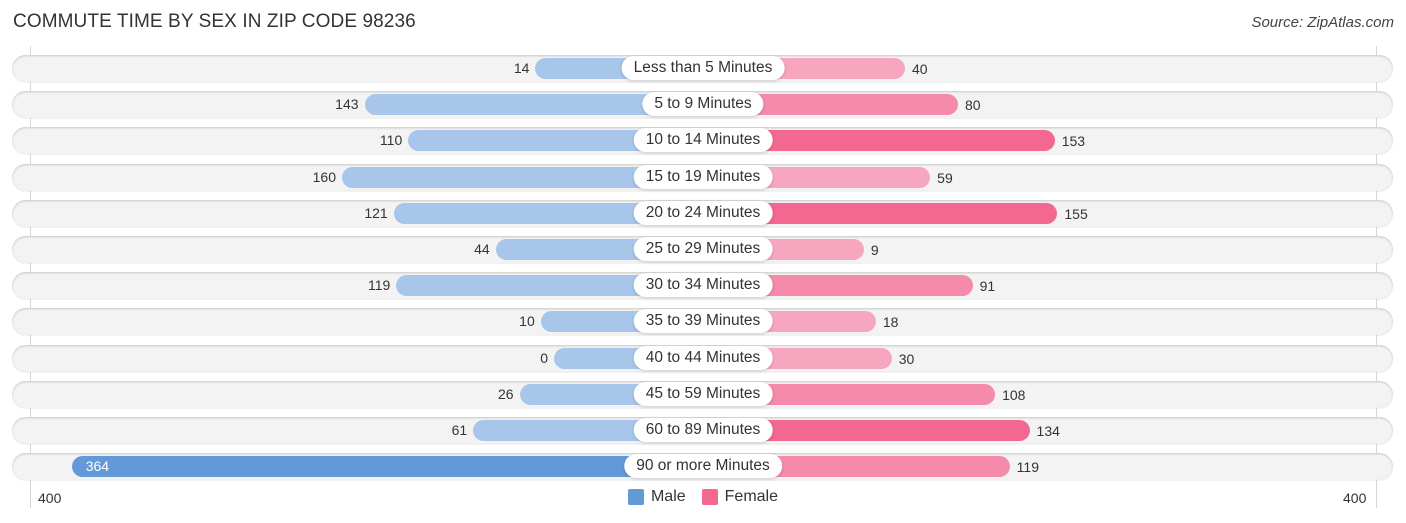 Image resolution: width=1406 pixels, height=523 pixels. I want to click on category-label: 40 to 44 Minutes, so click(703, 358).